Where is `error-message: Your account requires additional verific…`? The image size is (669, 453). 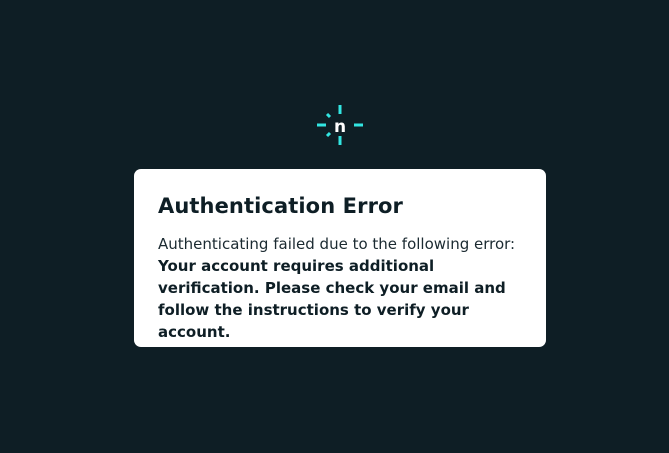
error-message: Your account requires additional verific… is located at coordinates (332, 299).